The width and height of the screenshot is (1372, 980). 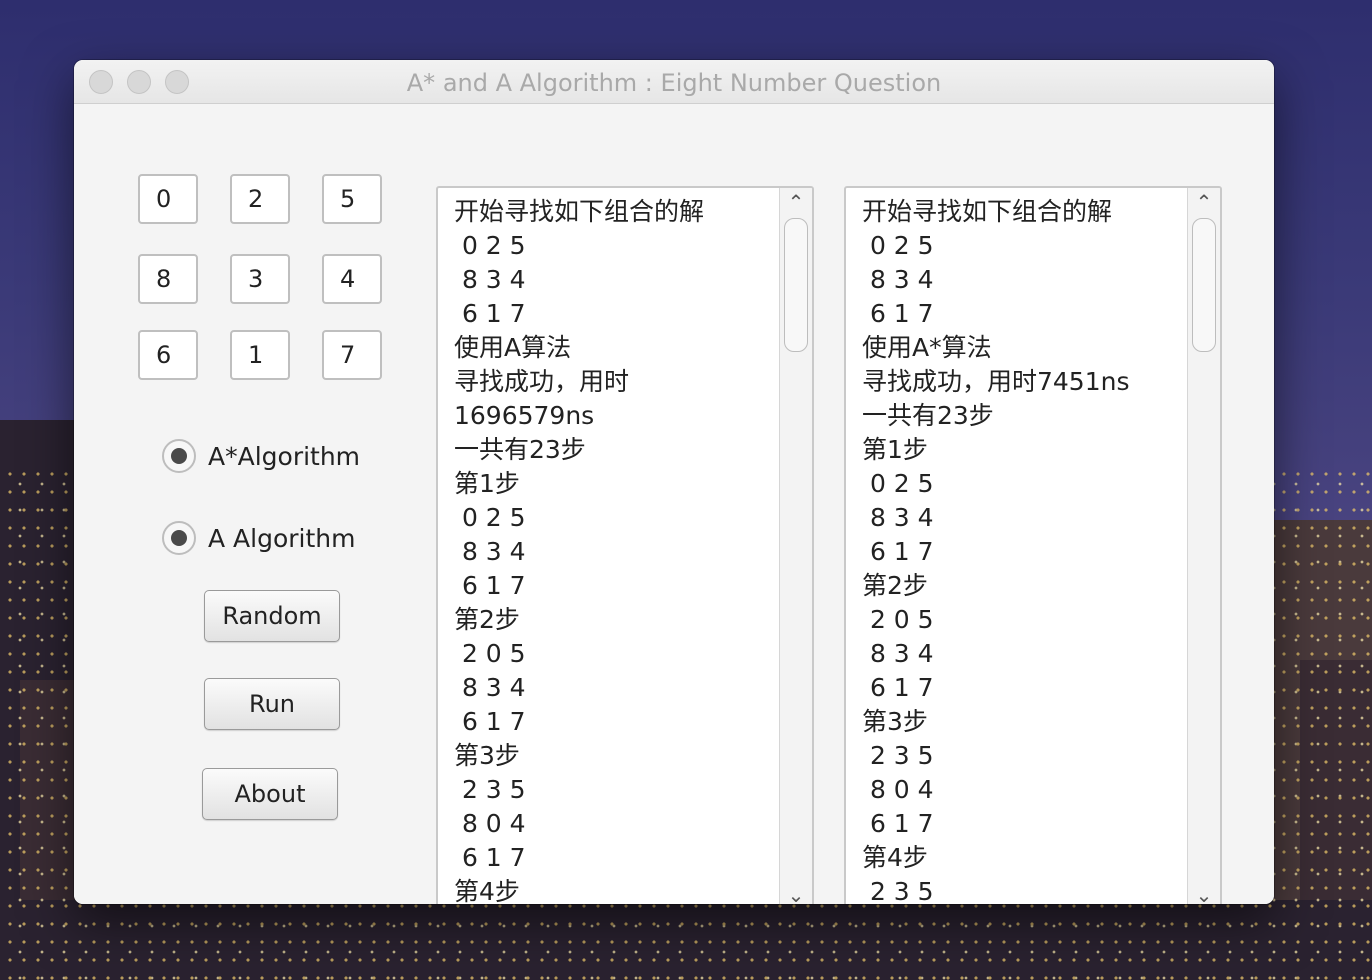 I want to click on a-star-algorithm-option: A*Algorithm, so click(x=261, y=456).